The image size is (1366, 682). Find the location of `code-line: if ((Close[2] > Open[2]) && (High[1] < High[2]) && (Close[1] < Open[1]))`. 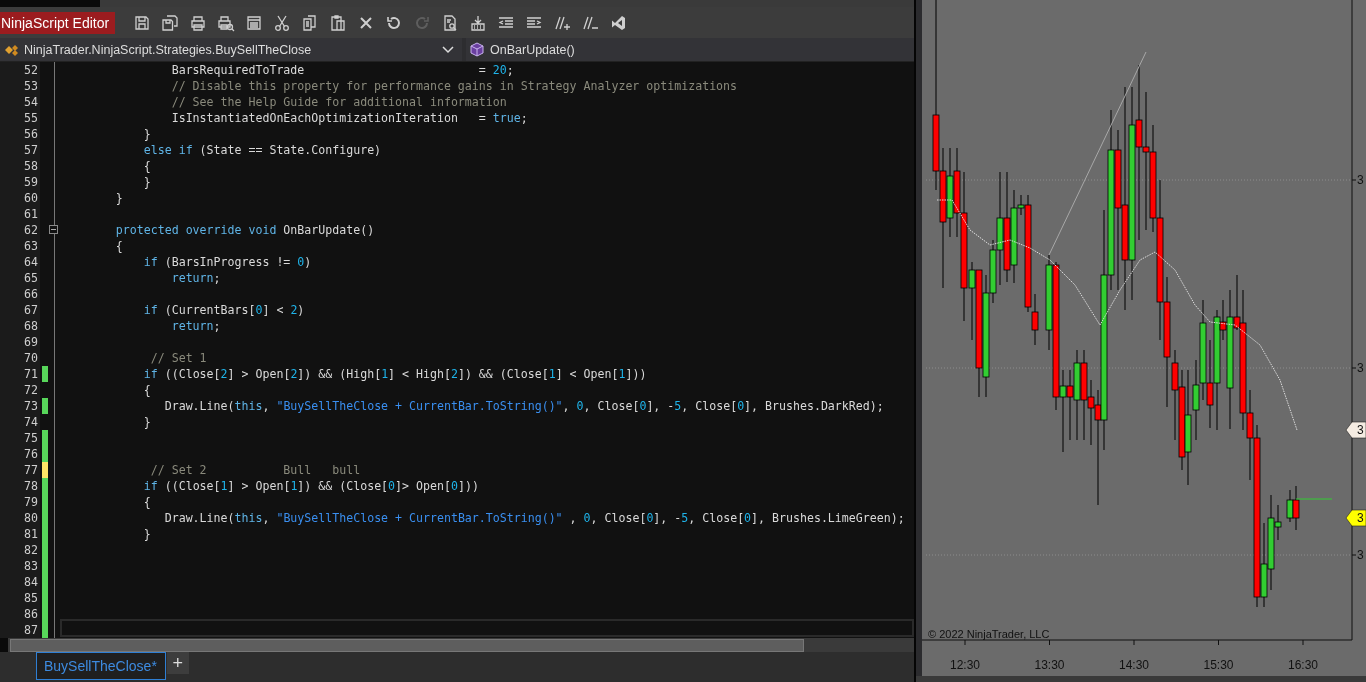

code-line: if ((Close[2] > Open[2]) && (High[1] < High[2]) && (Close[1] < Open[1])) is located at coordinates (394, 374).